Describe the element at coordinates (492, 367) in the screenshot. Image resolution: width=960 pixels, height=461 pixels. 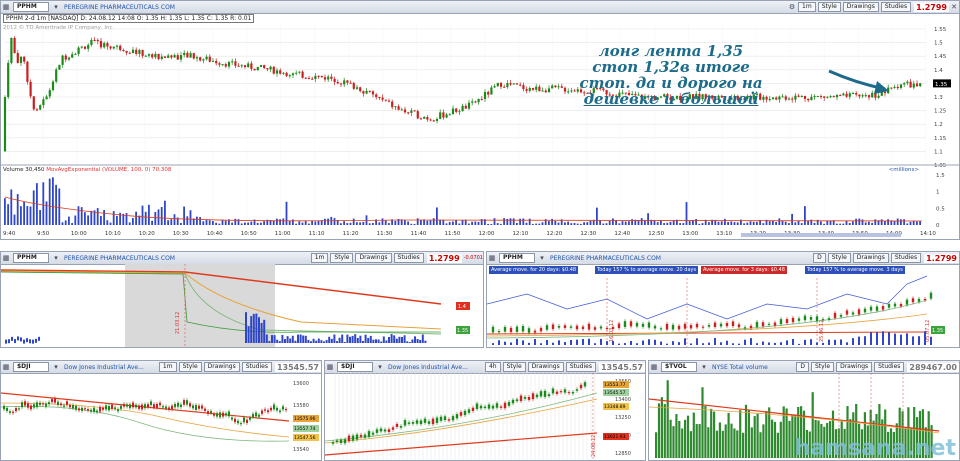
I see `timeframe-button: 4h` at that location.